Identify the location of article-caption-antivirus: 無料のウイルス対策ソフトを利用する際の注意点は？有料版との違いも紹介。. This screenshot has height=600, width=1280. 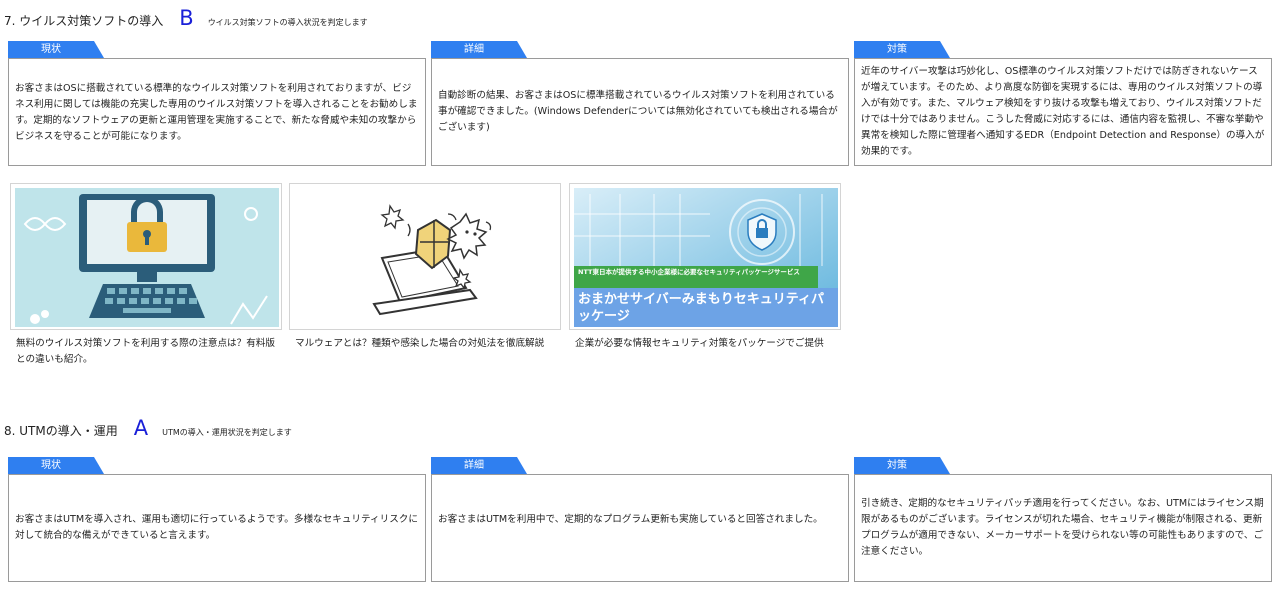
(150, 352).